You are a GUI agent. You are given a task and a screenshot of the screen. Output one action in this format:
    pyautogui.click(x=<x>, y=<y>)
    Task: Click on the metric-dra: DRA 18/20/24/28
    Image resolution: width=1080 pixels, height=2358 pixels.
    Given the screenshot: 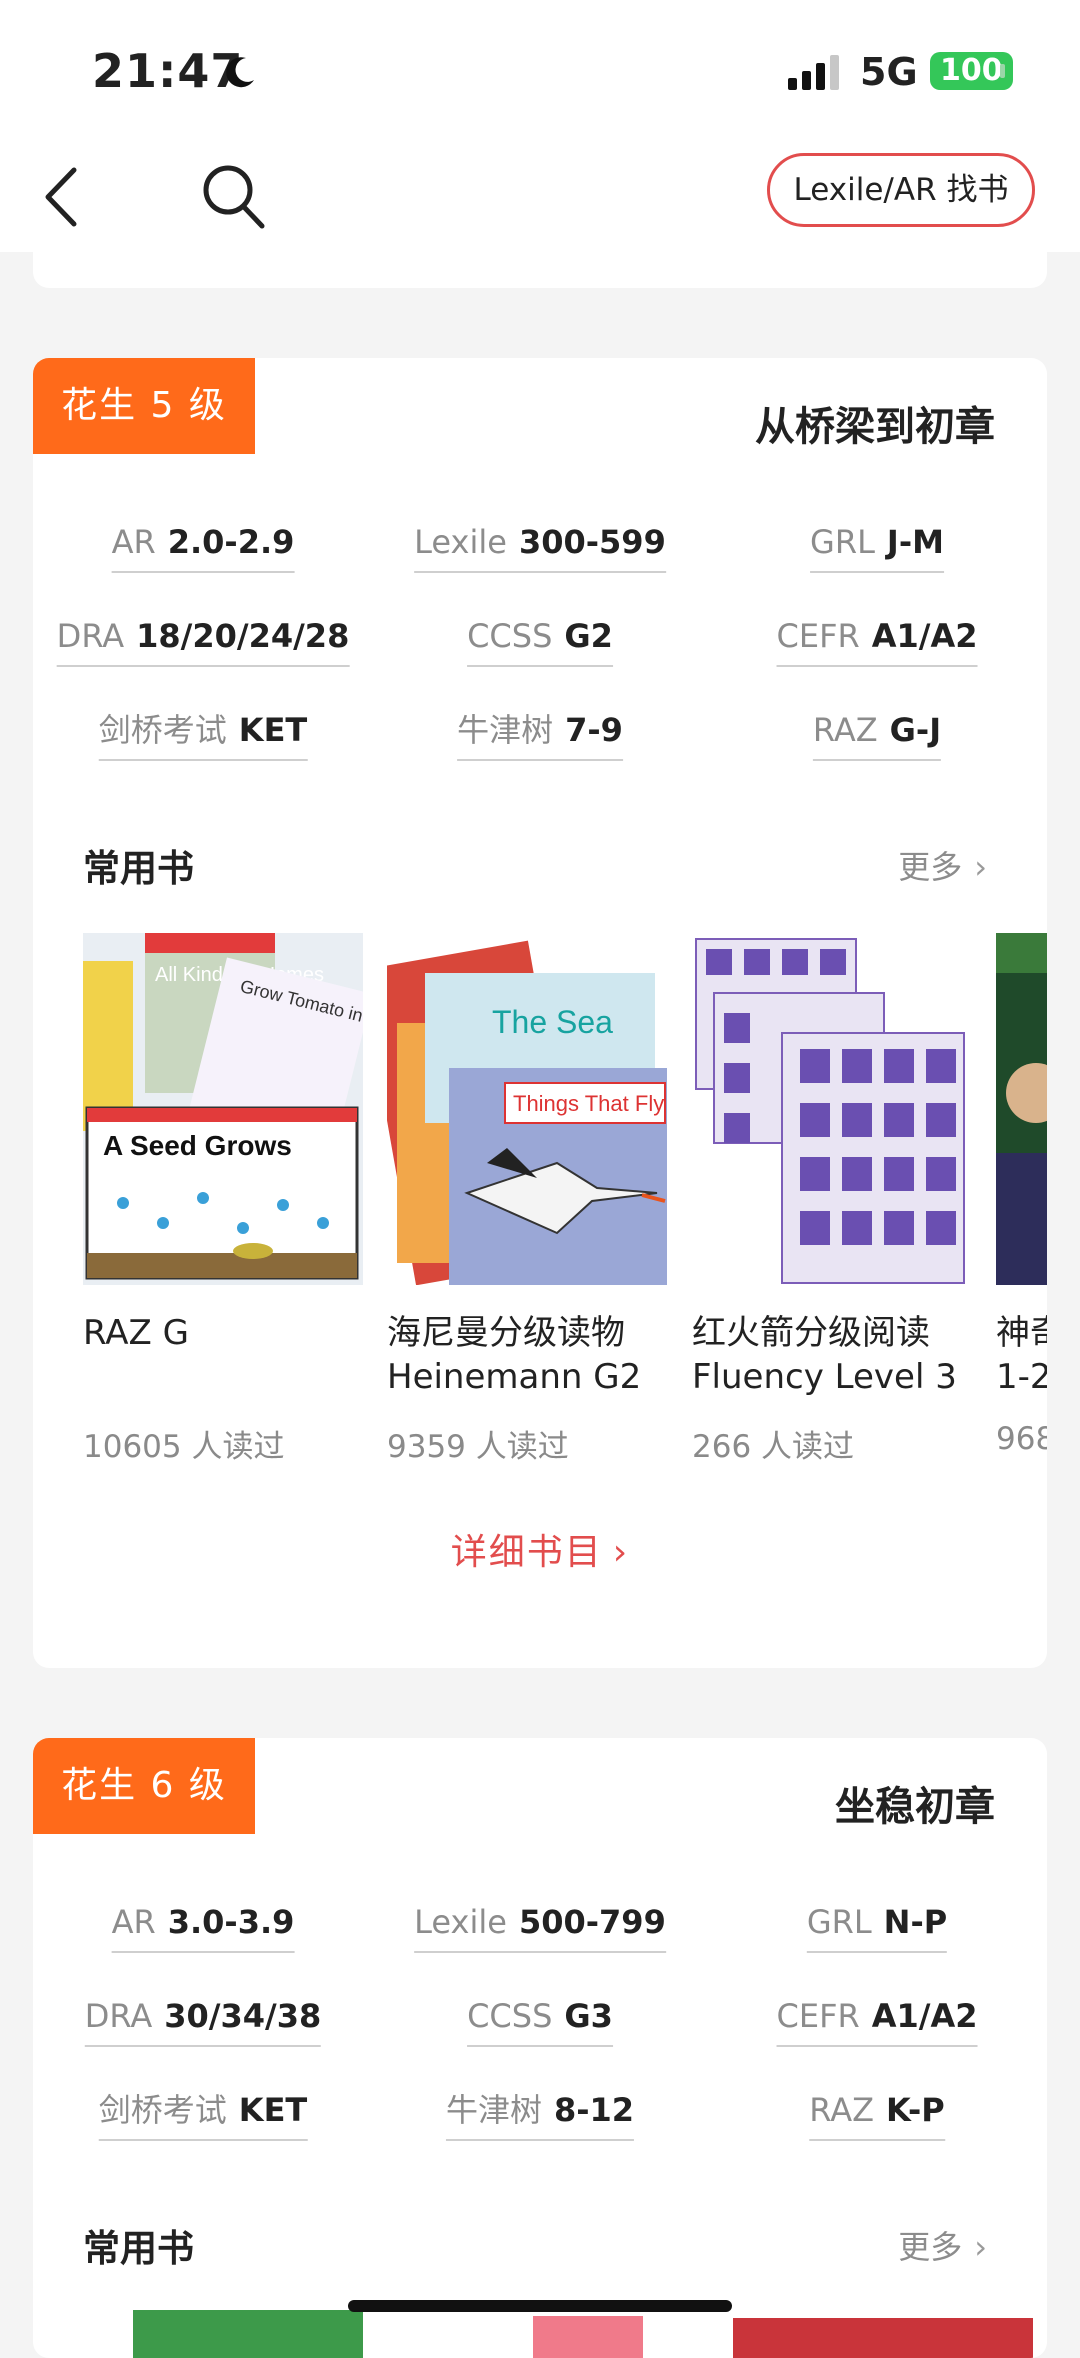 What is the action you would take?
    pyautogui.click(x=203, y=641)
    